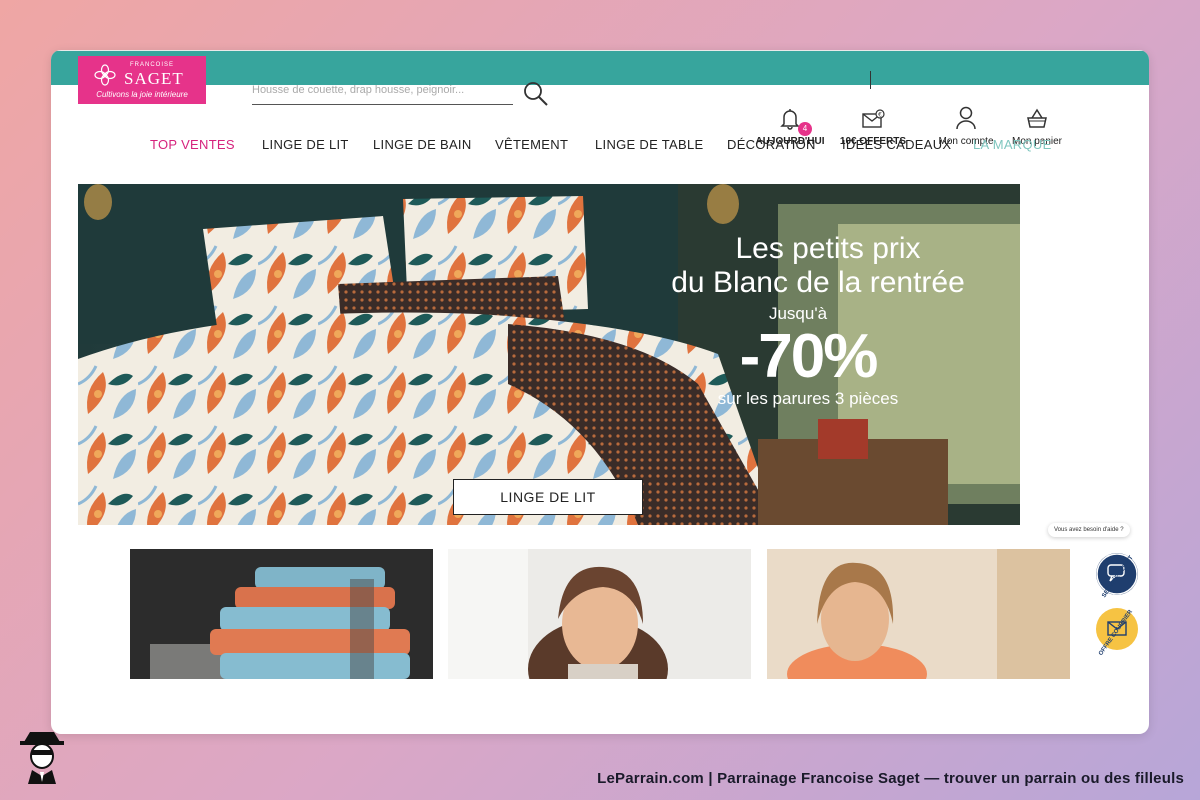 This screenshot has width=1200, height=800. What do you see at coordinates (966, 118) in the screenshot?
I see `user-icon` at bounding box center [966, 118].